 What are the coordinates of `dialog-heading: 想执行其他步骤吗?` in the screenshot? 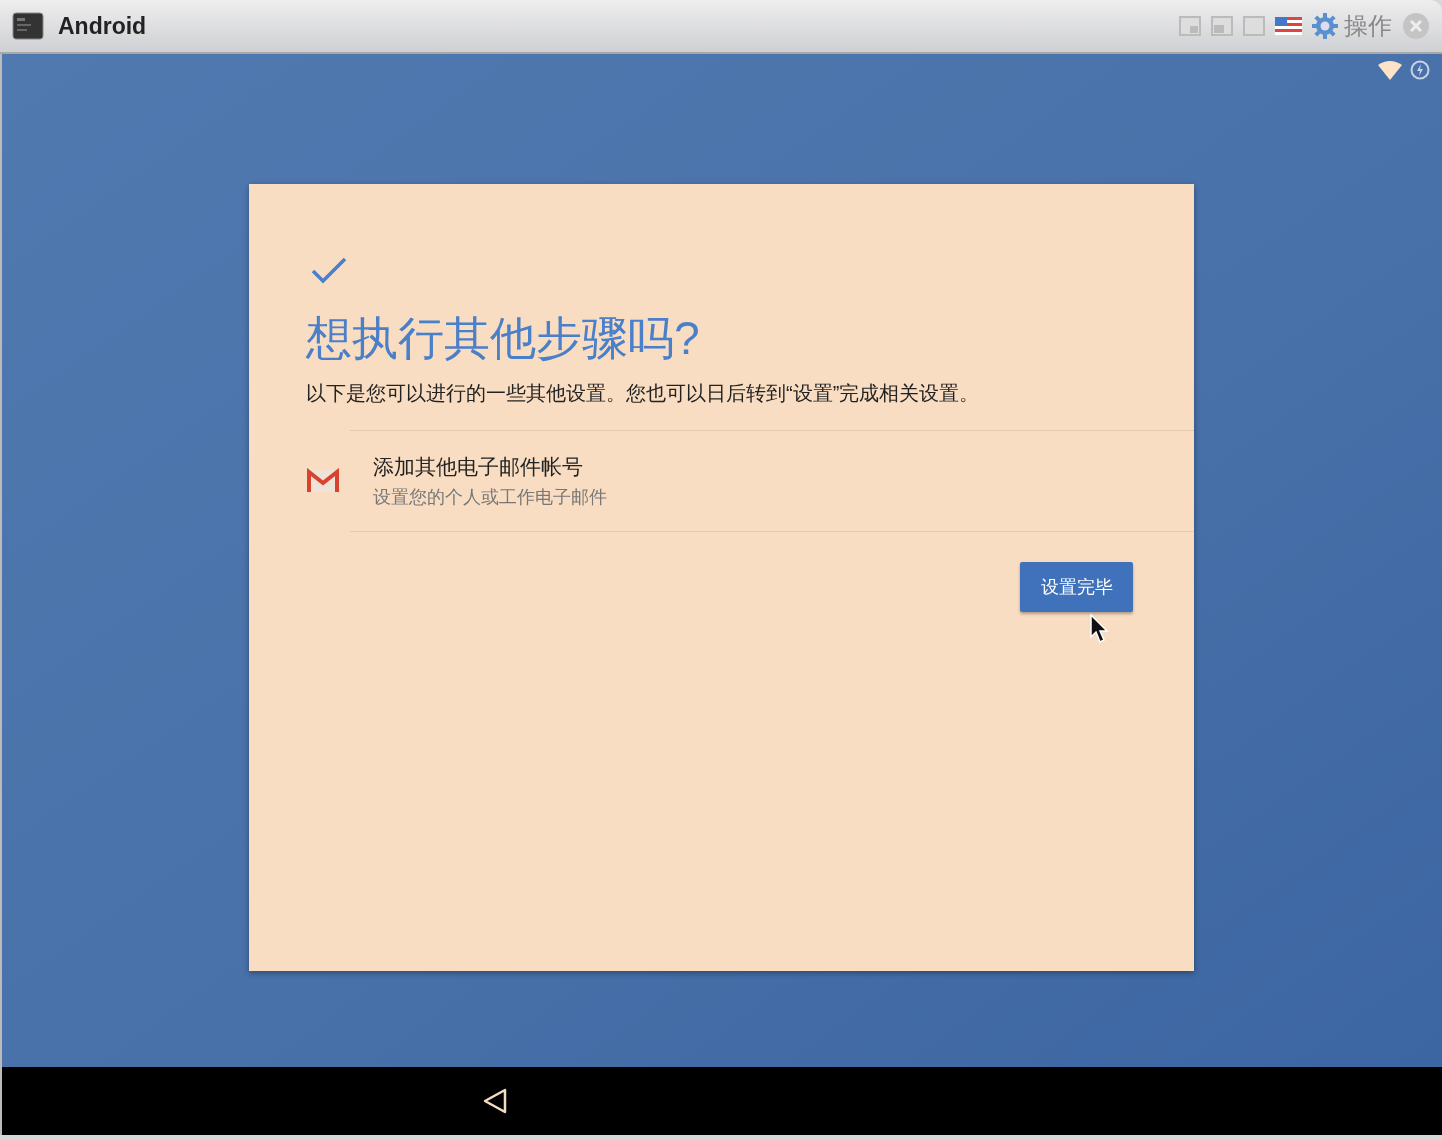 It's located at (503, 338).